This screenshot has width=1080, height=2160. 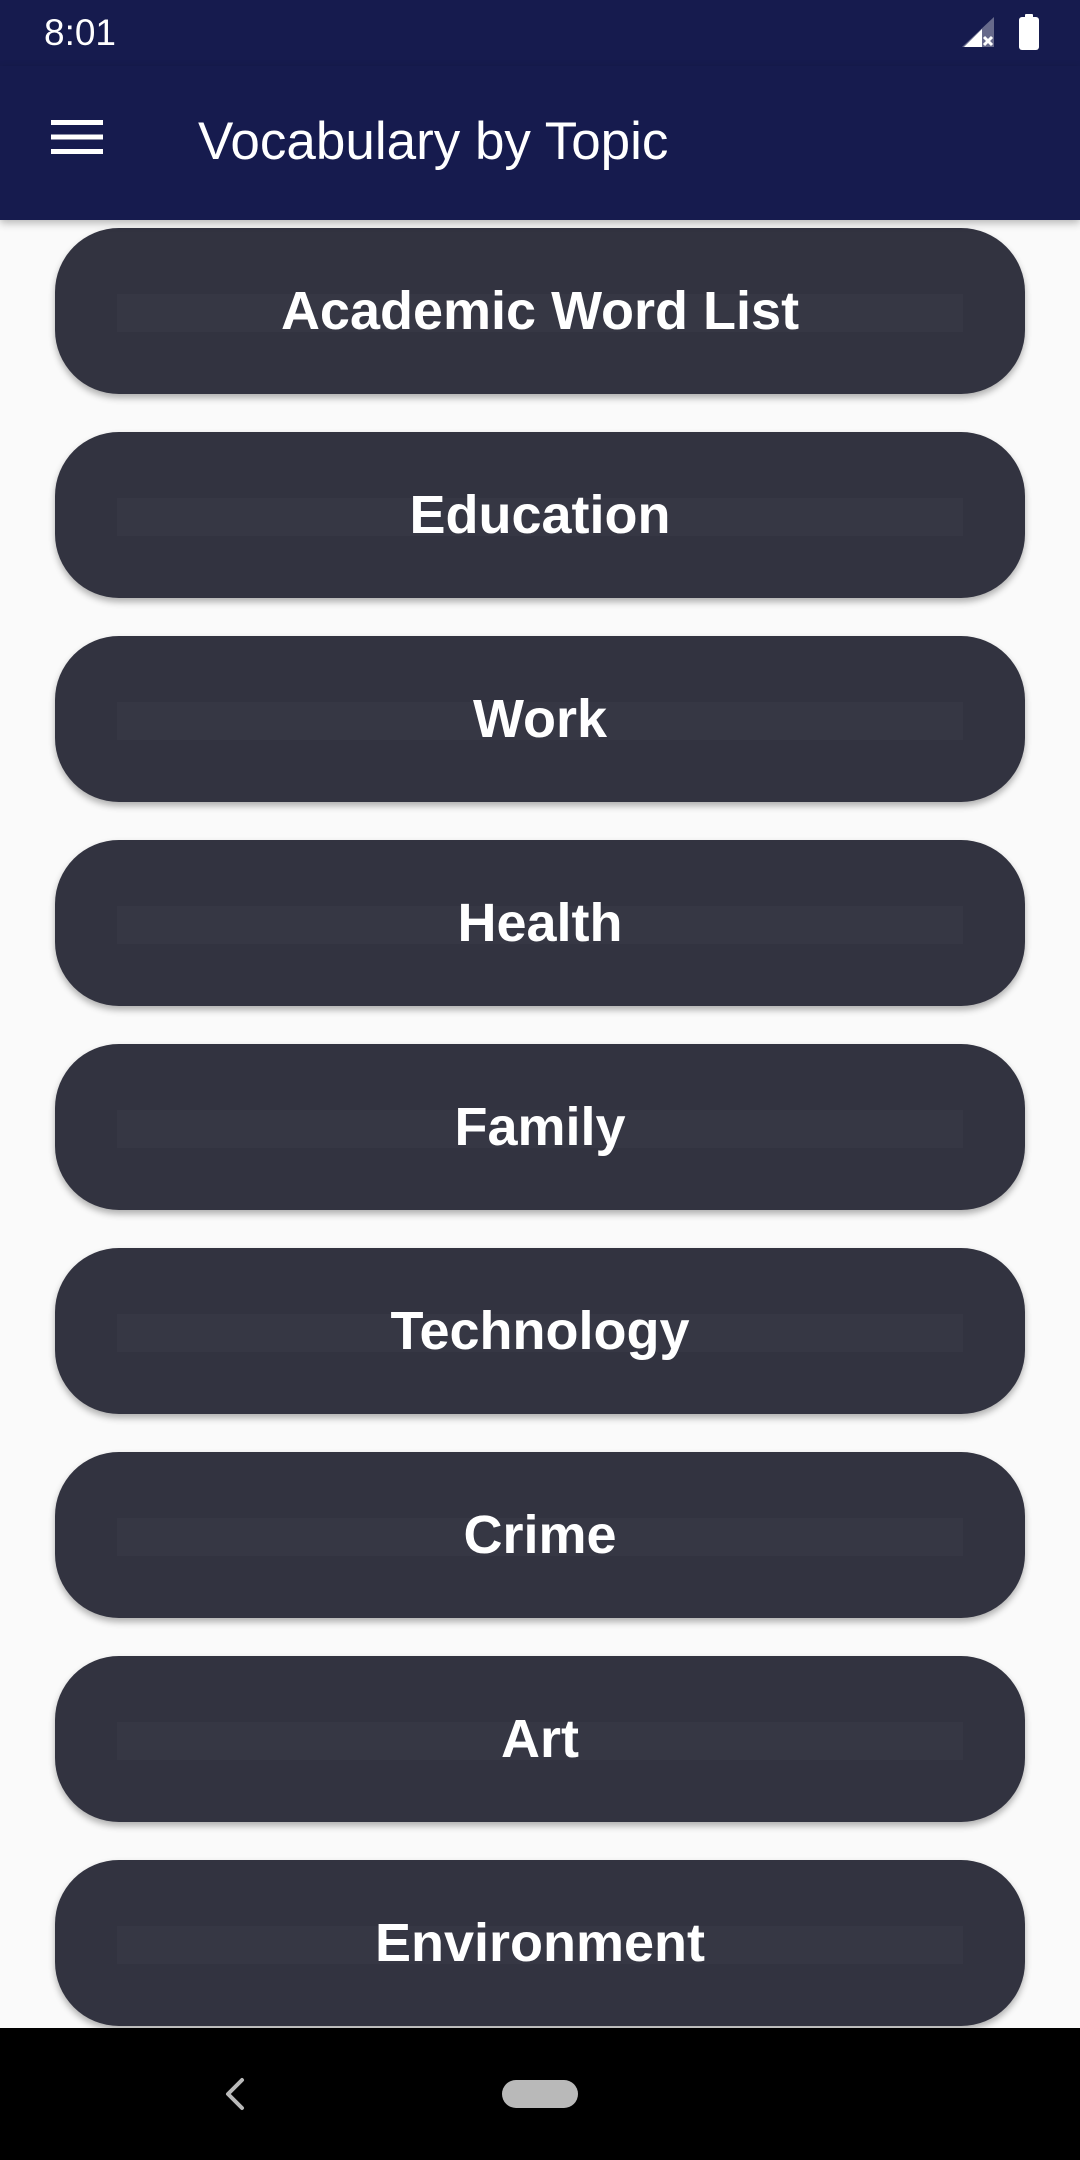 I want to click on topic-label: Work, so click(x=540, y=719).